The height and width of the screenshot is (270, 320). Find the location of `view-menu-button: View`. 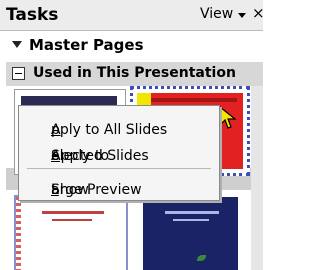

view-menu-button: View is located at coordinates (216, 14).